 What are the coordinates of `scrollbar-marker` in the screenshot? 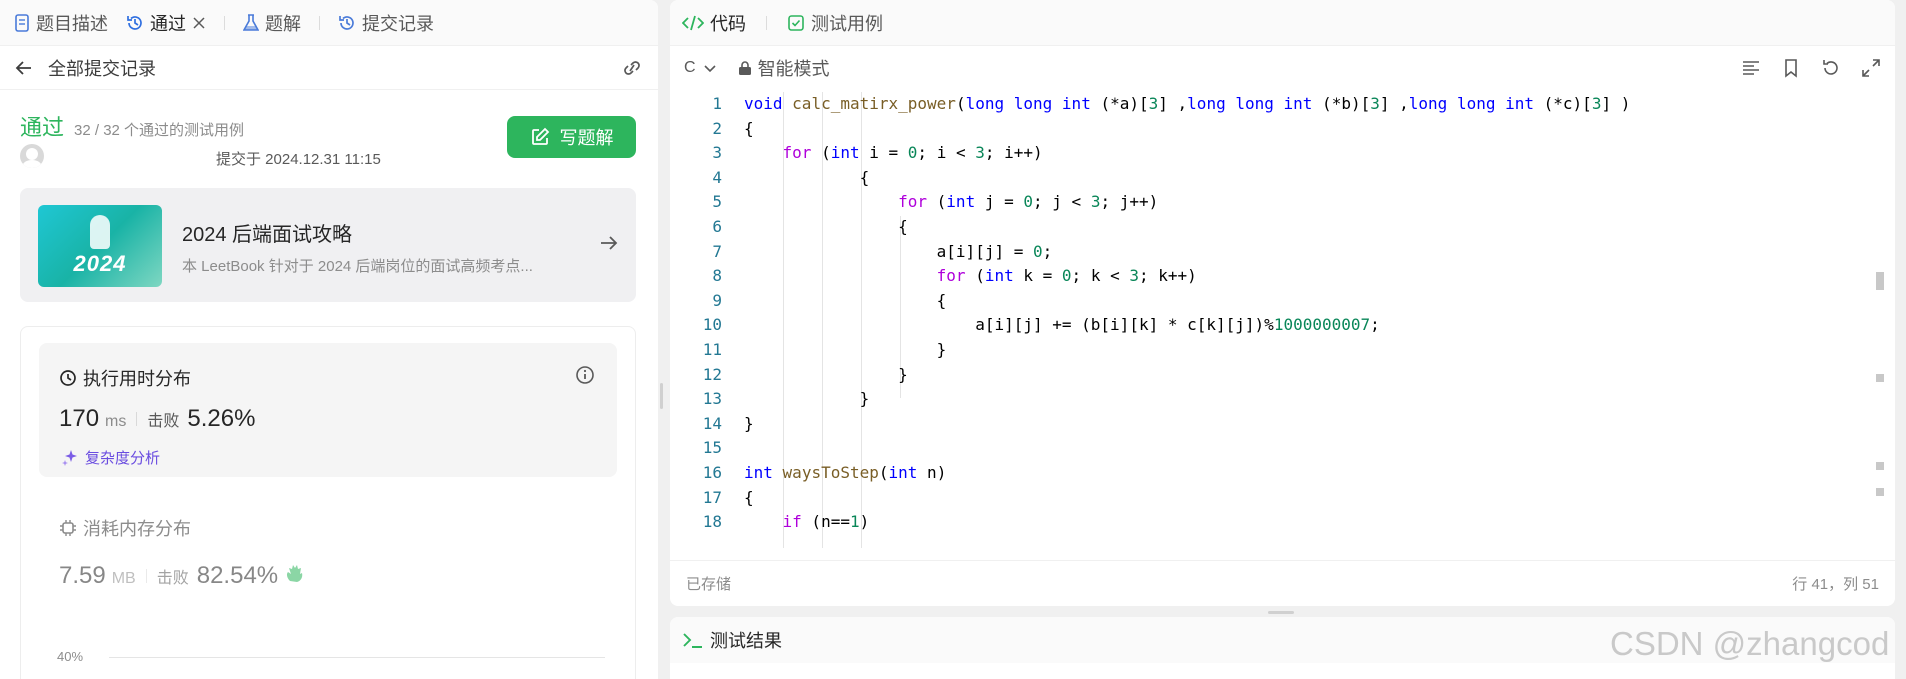 It's located at (1880, 281).